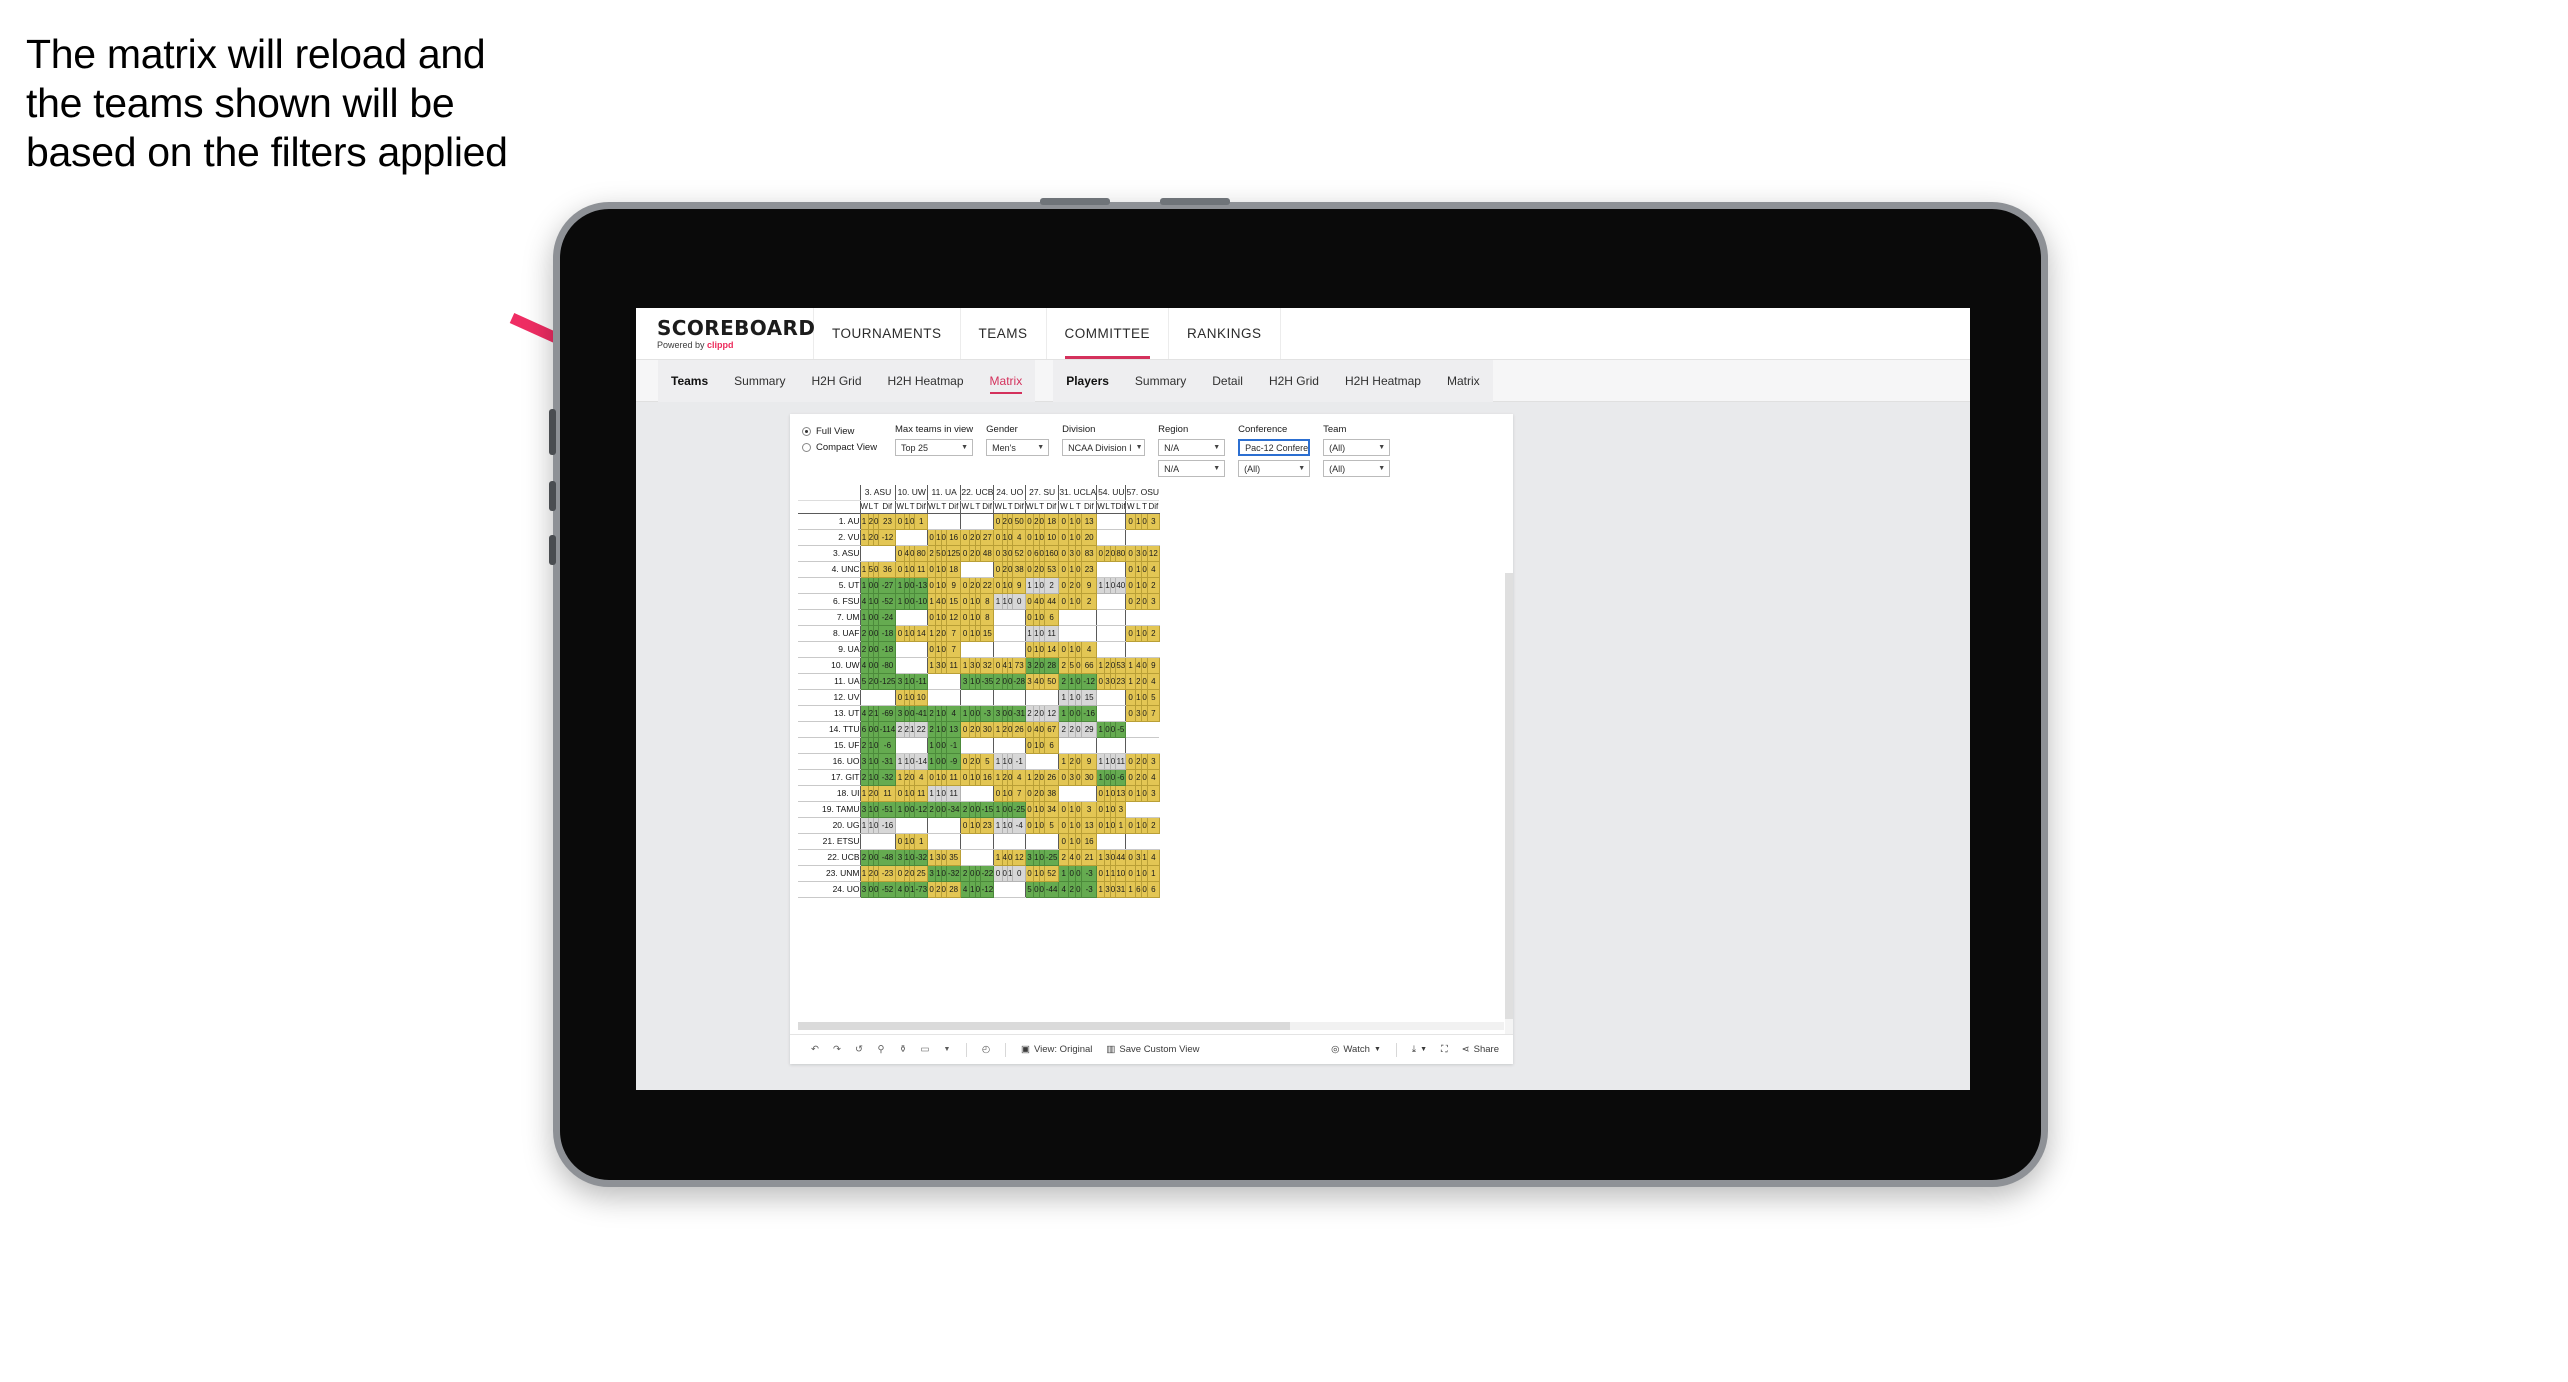 This screenshot has height=1382, width=2568. What do you see at coordinates (1227, 381) in the screenshot?
I see `tab-players-detail: Detail` at bounding box center [1227, 381].